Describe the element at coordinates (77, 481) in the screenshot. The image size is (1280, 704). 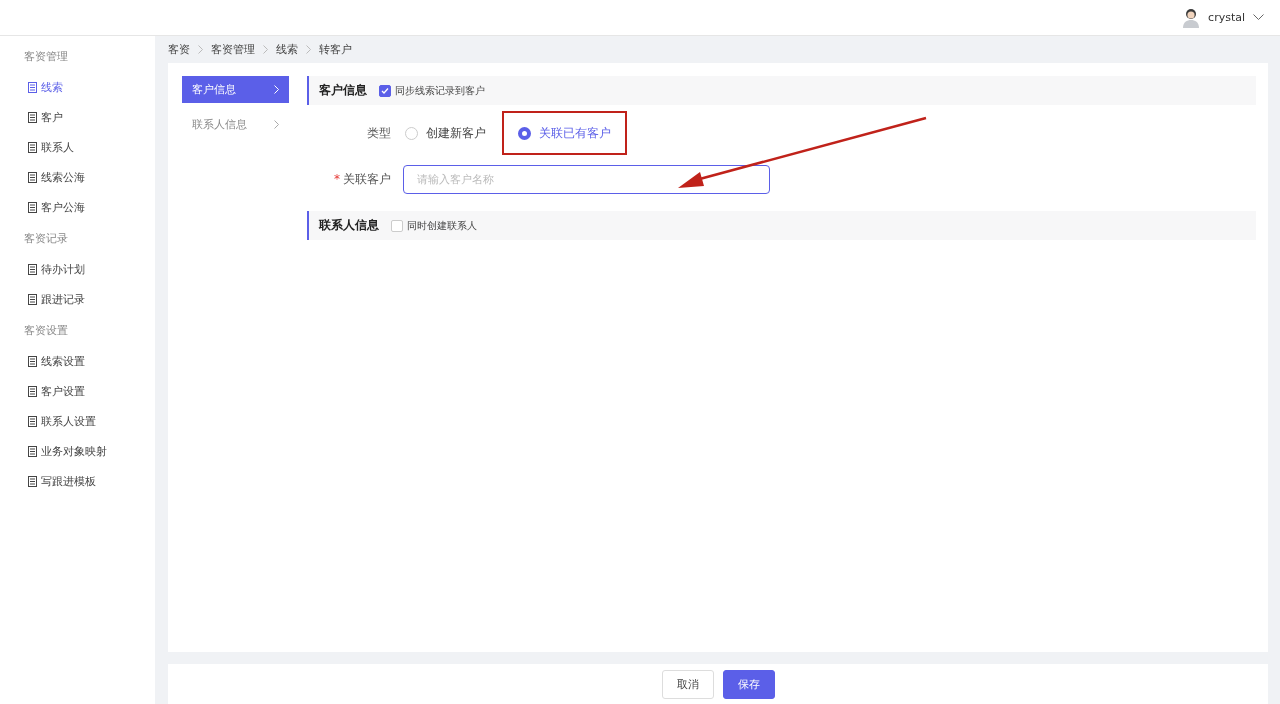
I see `sidebar-item: 写跟进模板` at that location.